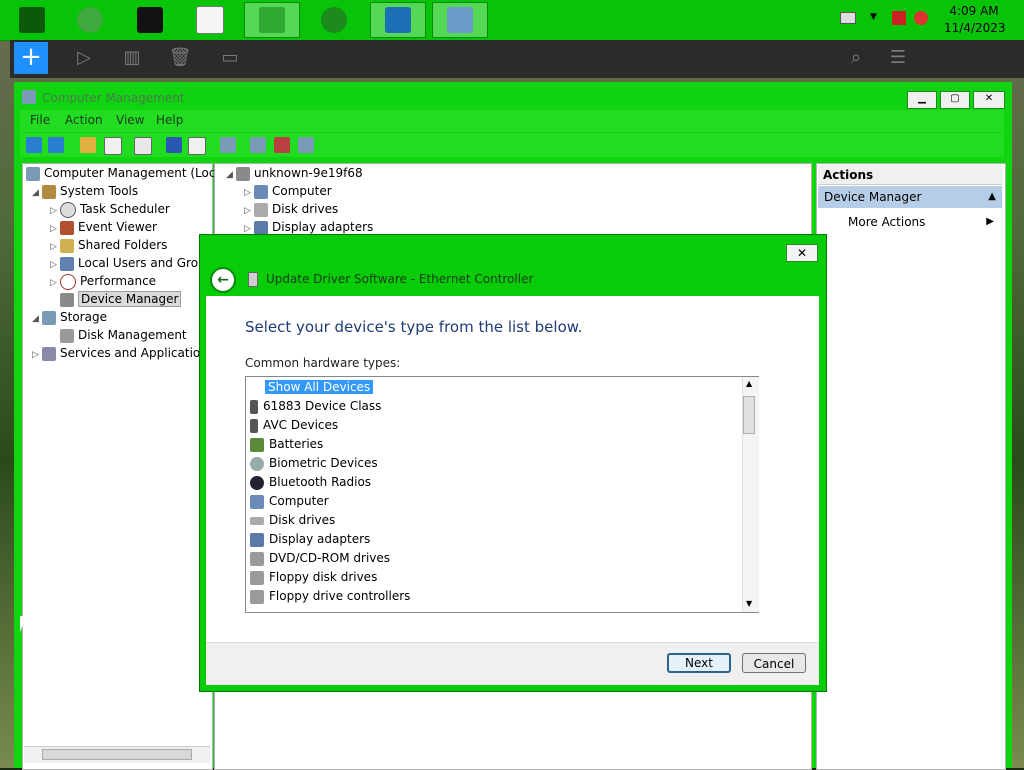 The width and height of the screenshot is (1024, 770). Describe the element at coordinates (331, 596) in the screenshot. I see `list-item: Floppy drive controllers` at that location.